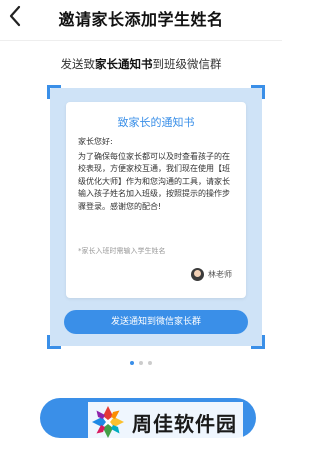 The height and width of the screenshot is (449, 320). Describe the element at coordinates (122, 251) in the screenshot. I see `notice-hint: *家长入班时需输入学生姓名` at that location.